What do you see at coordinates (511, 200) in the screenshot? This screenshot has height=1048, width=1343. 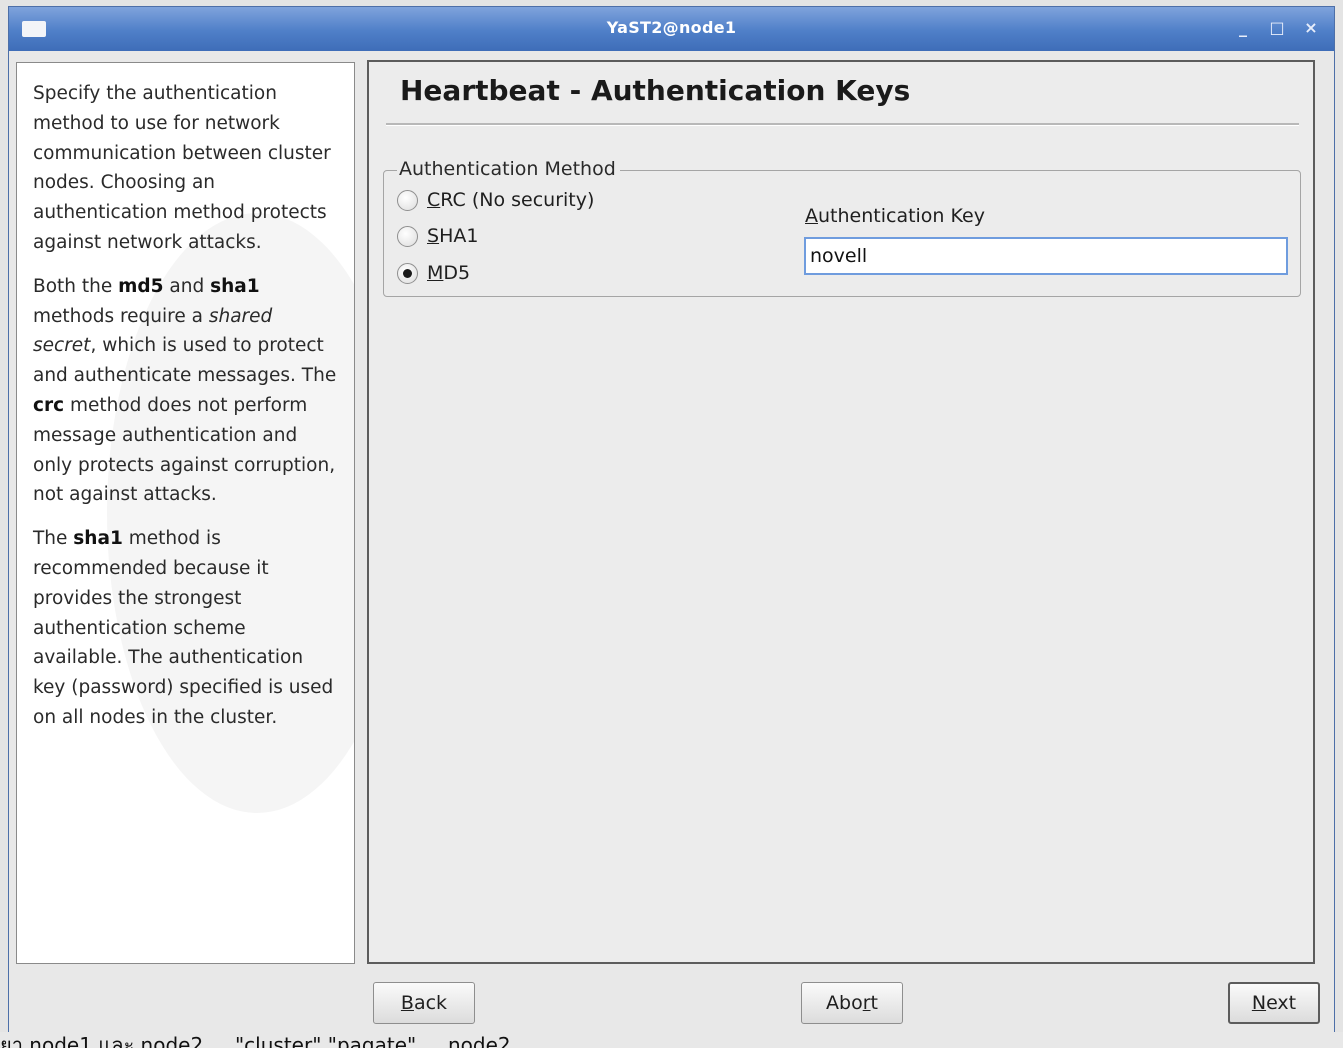 I see `radio-crc-label: CRC (No security)` at bounding box center [511, 200].